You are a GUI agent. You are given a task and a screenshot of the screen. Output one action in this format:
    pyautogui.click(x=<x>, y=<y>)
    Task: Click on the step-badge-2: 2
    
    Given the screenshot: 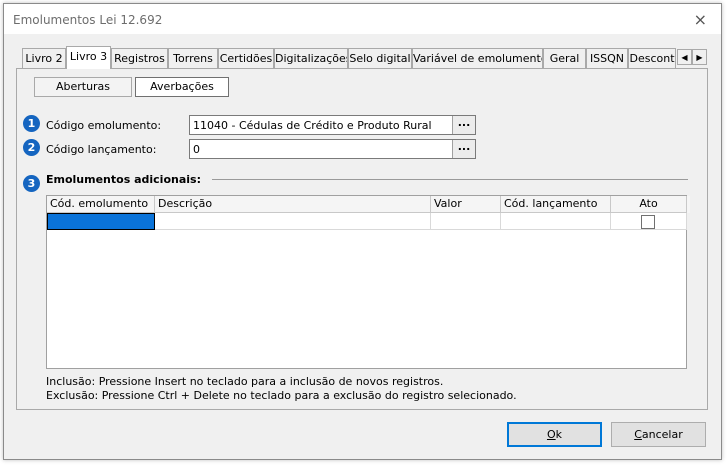 What is the action you would take?
    pyautogui.click(x=31, y=147)
    